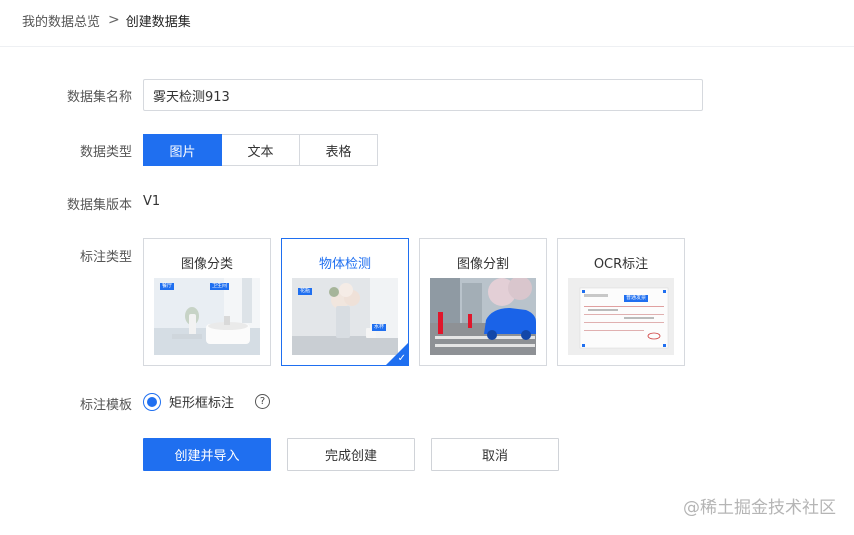  What do you see at coordinates (220, 286) in the screenshot?
I see `thumbnail-tag: 卫生间` at bounding box center [220, 286].